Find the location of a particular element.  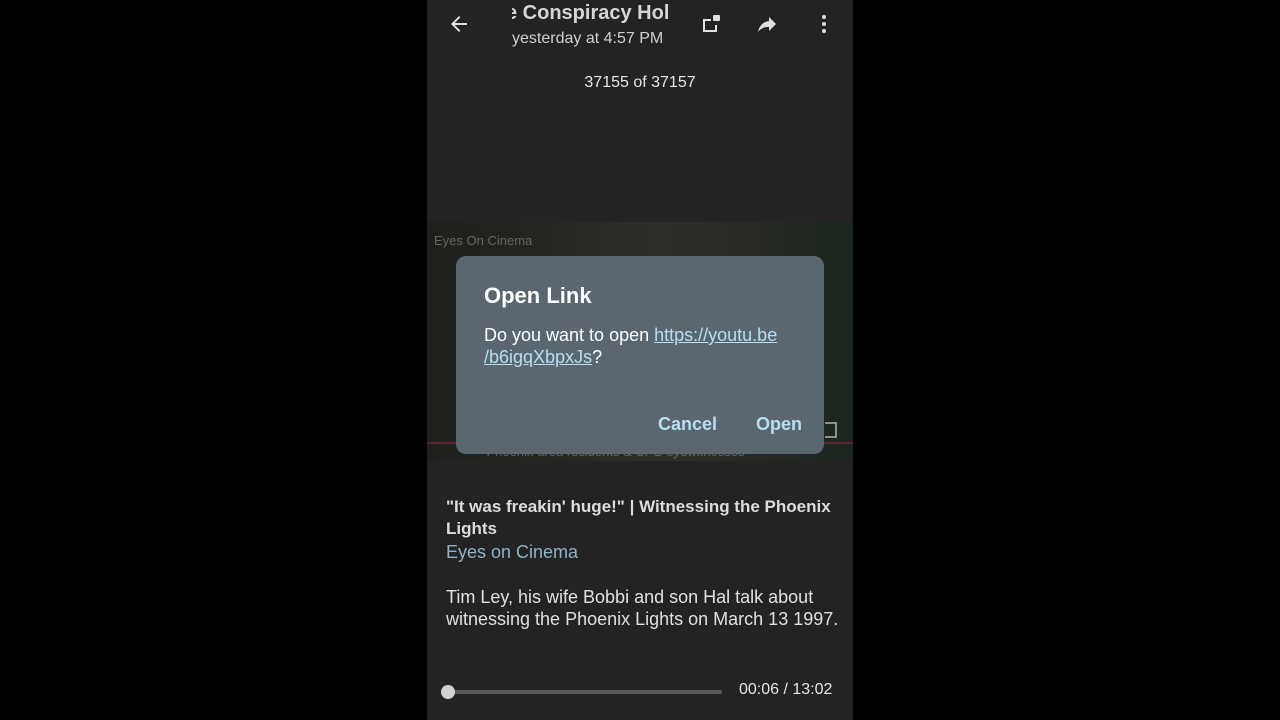

chat-title: e Conspiracy Hol is located at coordinates (591, 13).